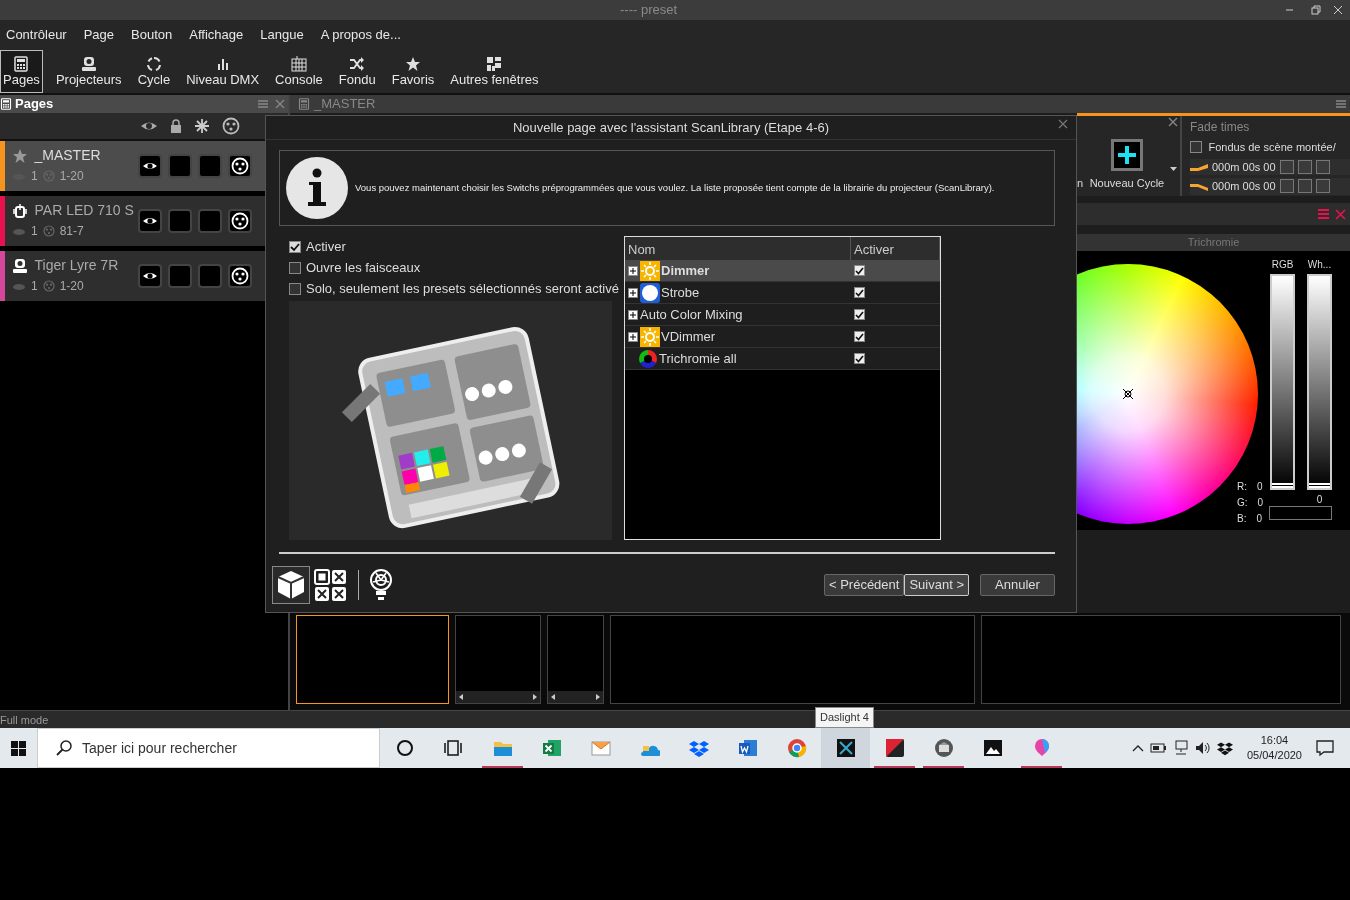 This screenshot has width=1350, height=900. What do you see at coordinates (404, 748) in the screenshot?
I see `circle-icon` at bounding box center [404, 748].